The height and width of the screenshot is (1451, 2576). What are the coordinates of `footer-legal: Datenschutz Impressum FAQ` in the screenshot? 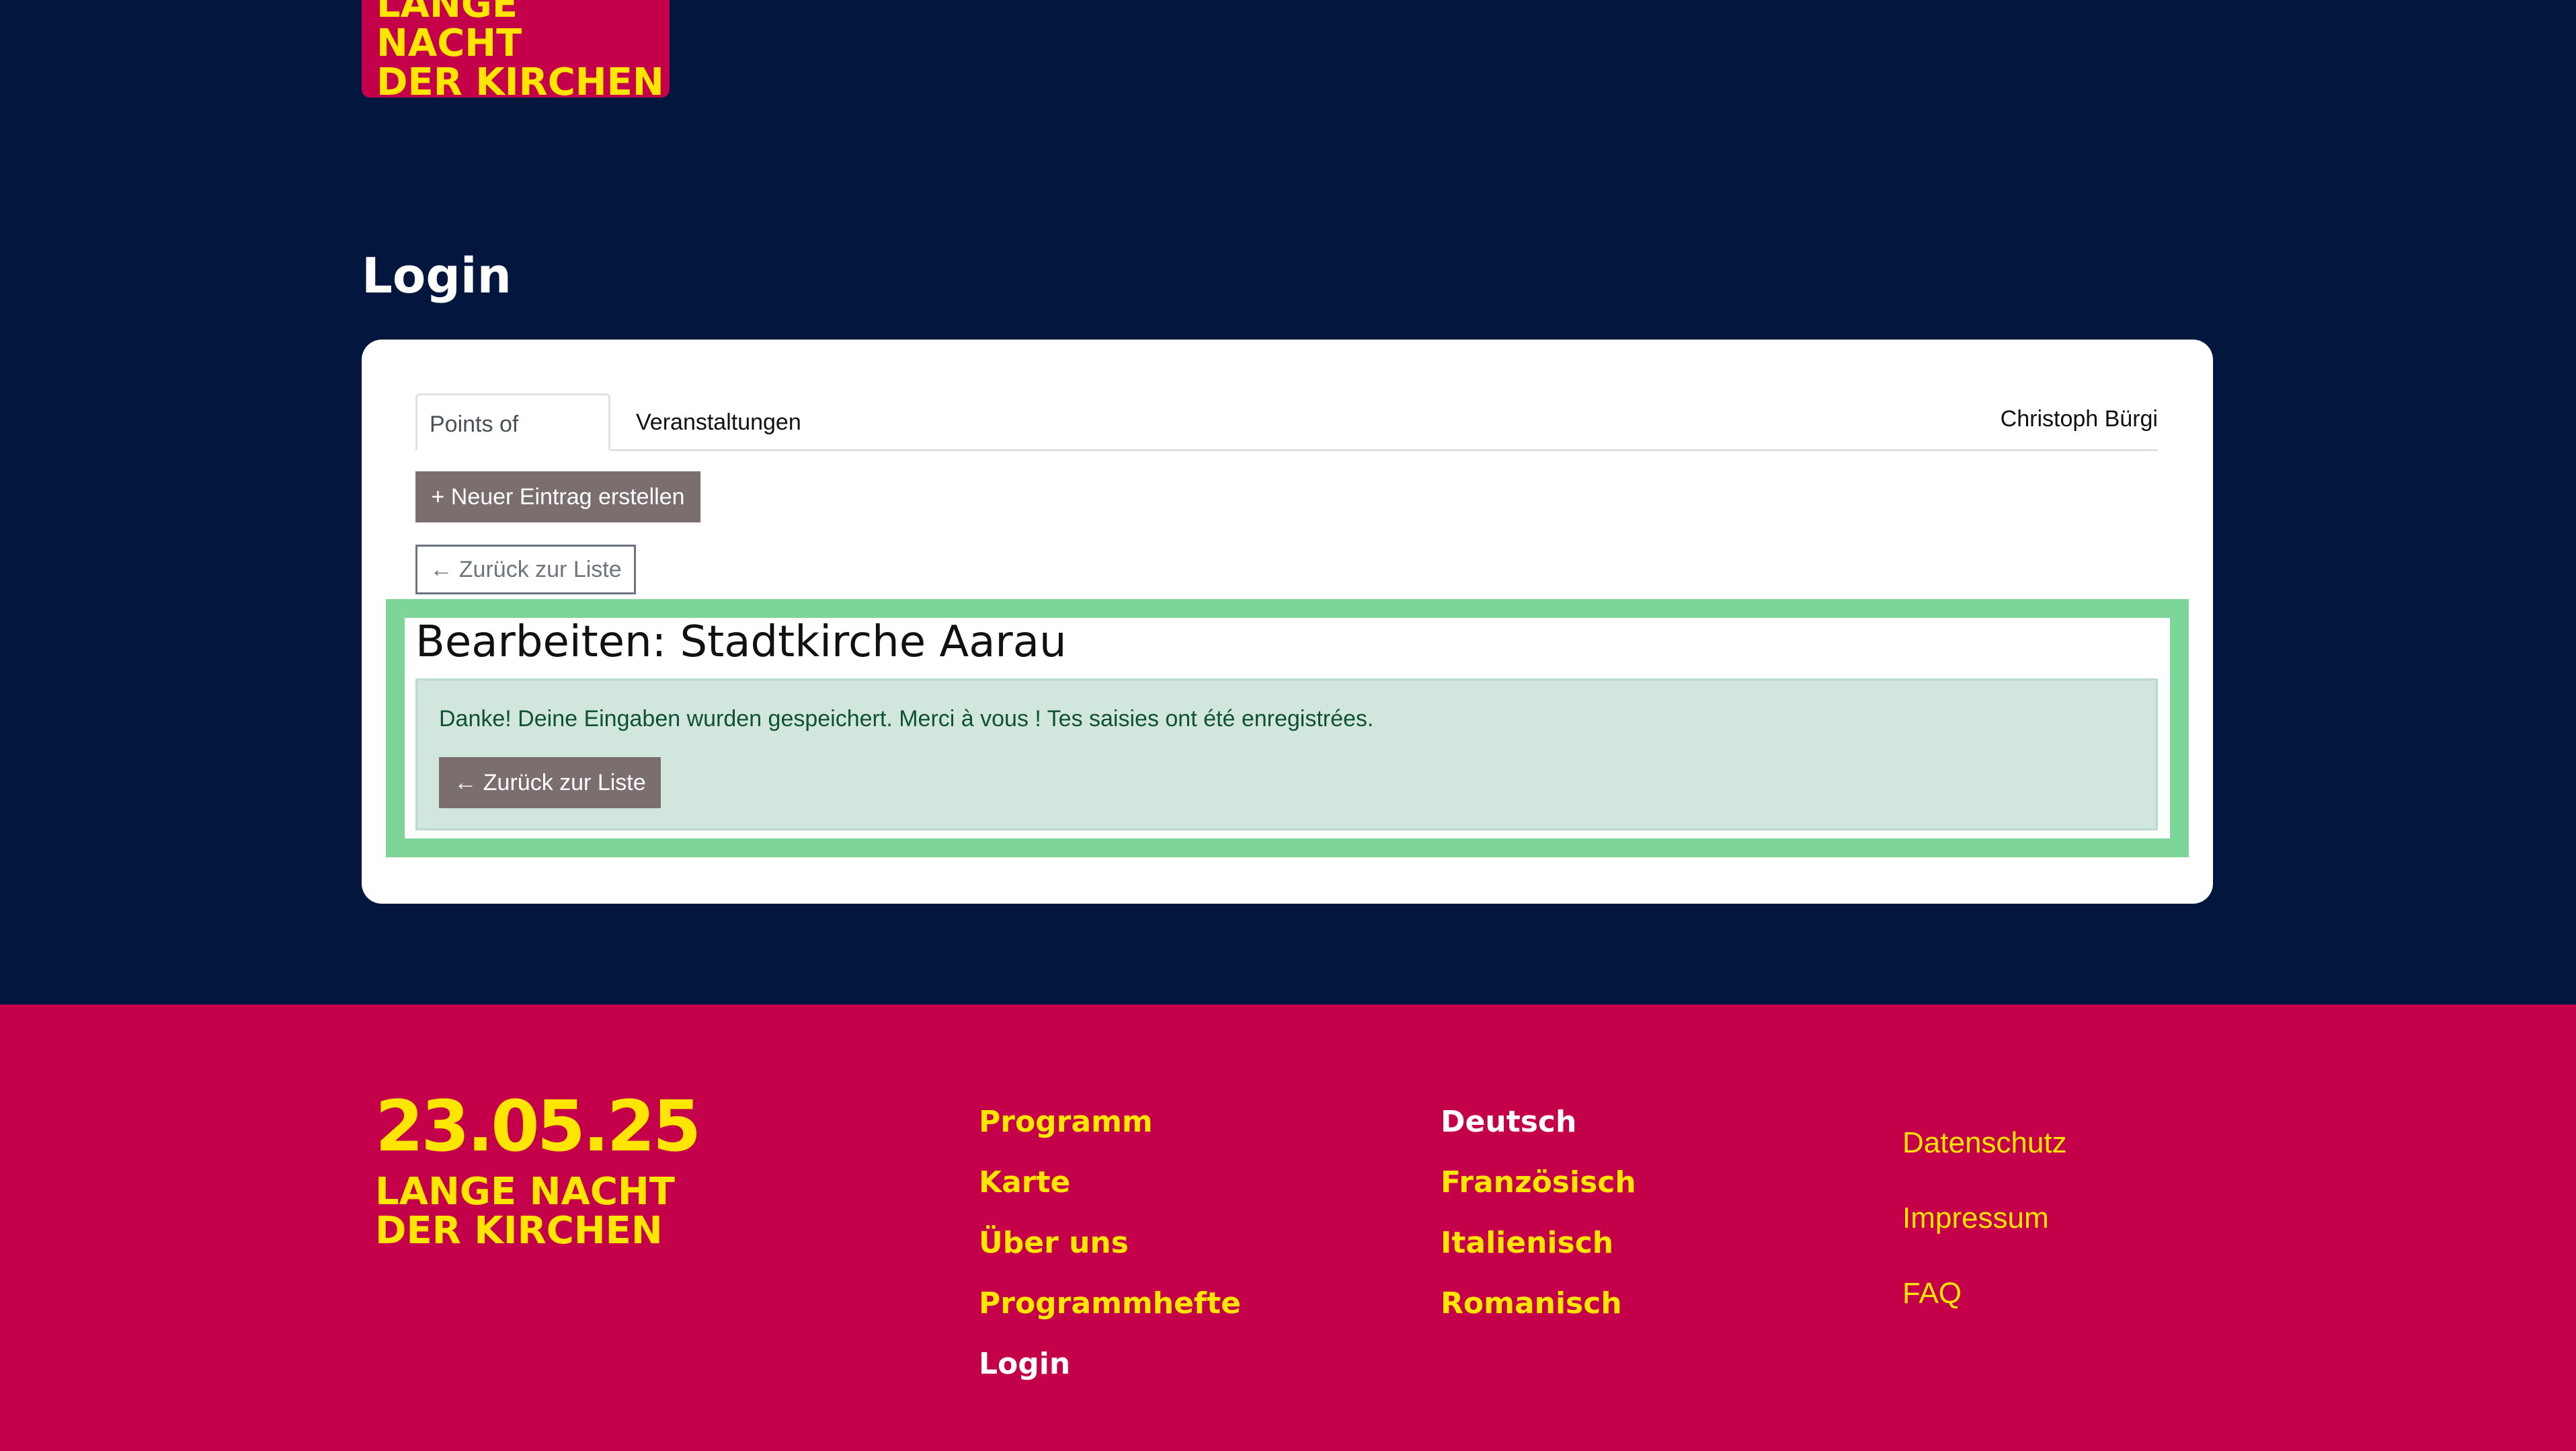 It's located at (1984, 1218).